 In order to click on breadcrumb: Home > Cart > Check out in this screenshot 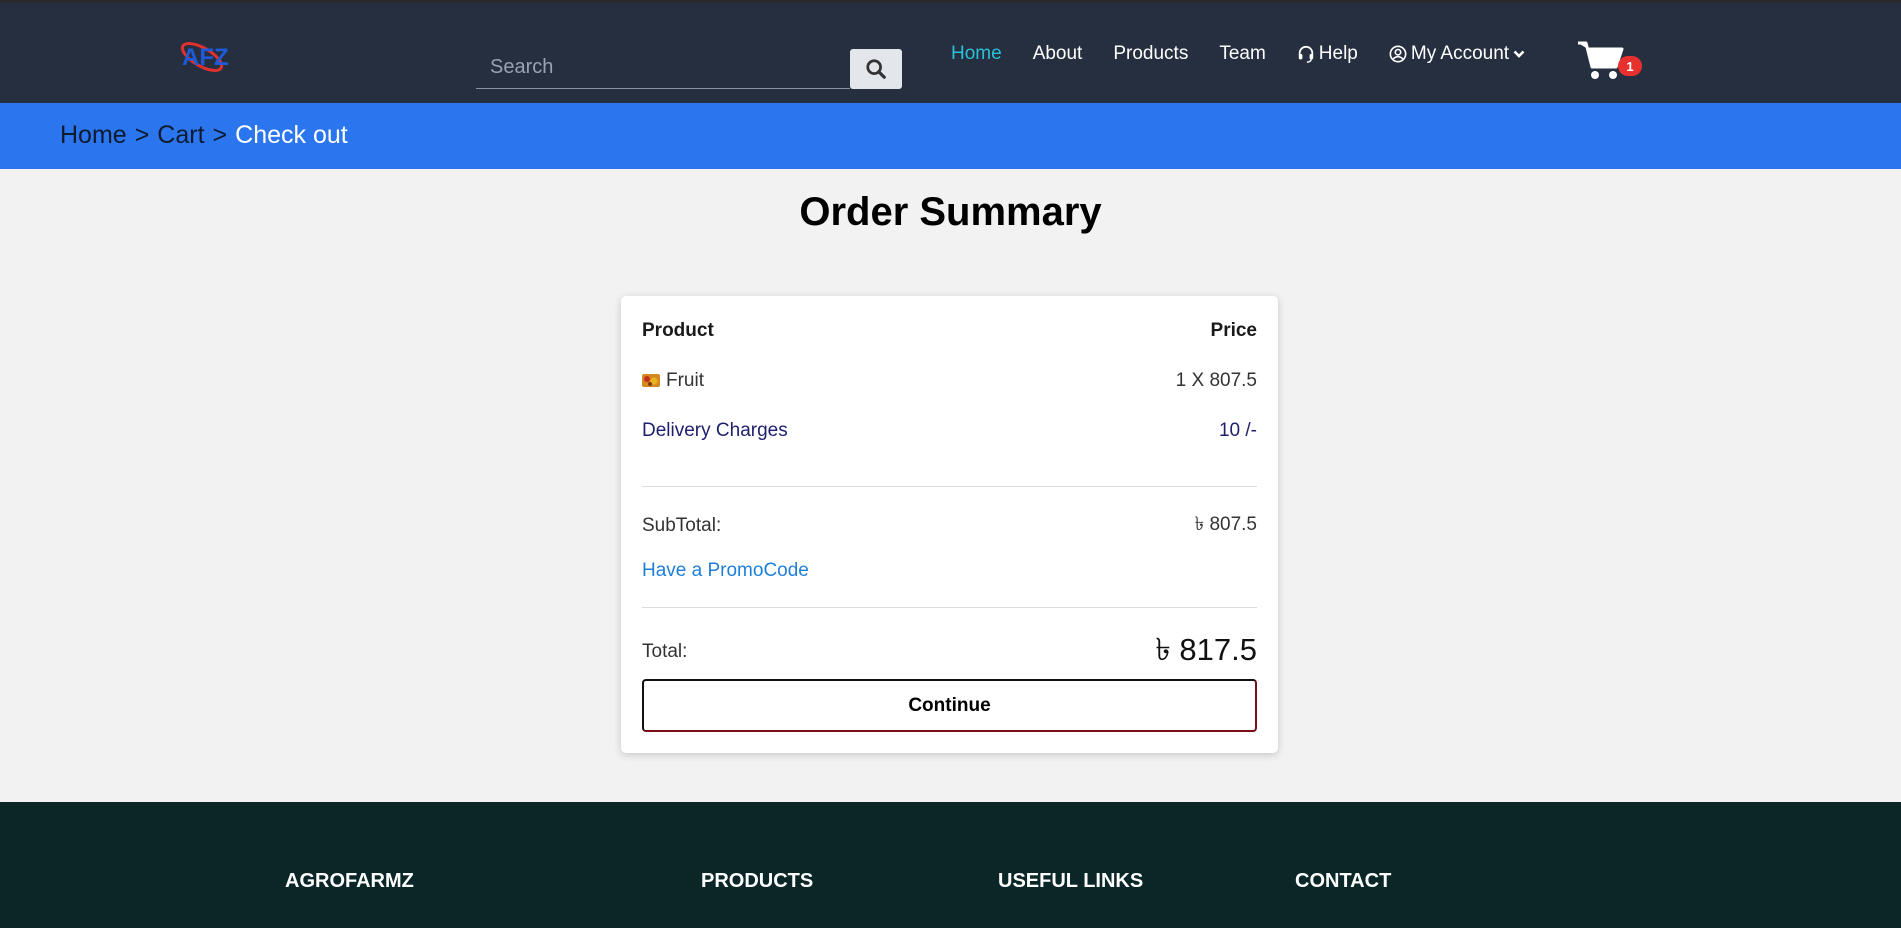, I will do `click(204, 135)`.